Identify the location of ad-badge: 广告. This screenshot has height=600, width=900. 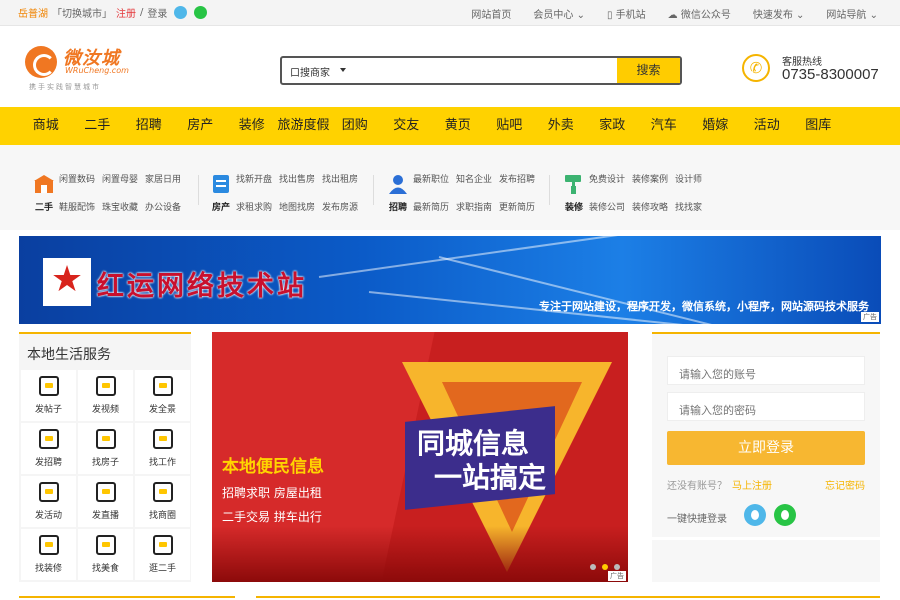
(617, 576).